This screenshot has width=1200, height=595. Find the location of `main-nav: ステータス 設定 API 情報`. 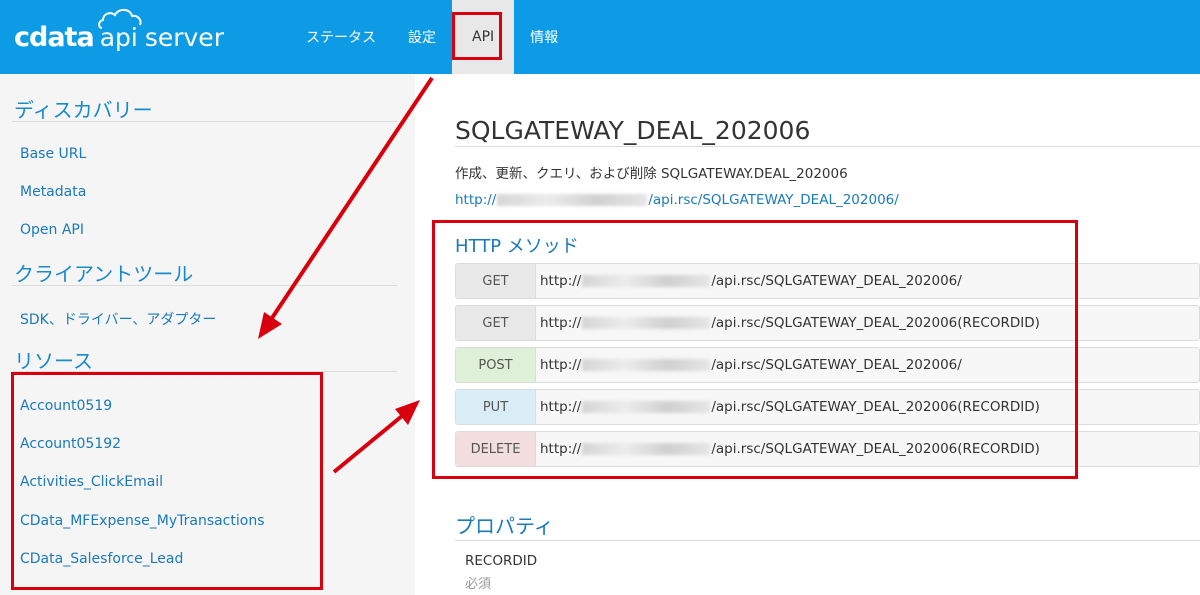

main-nav: ステータス 設定 API 情報 is located at coordinates (432, 37).